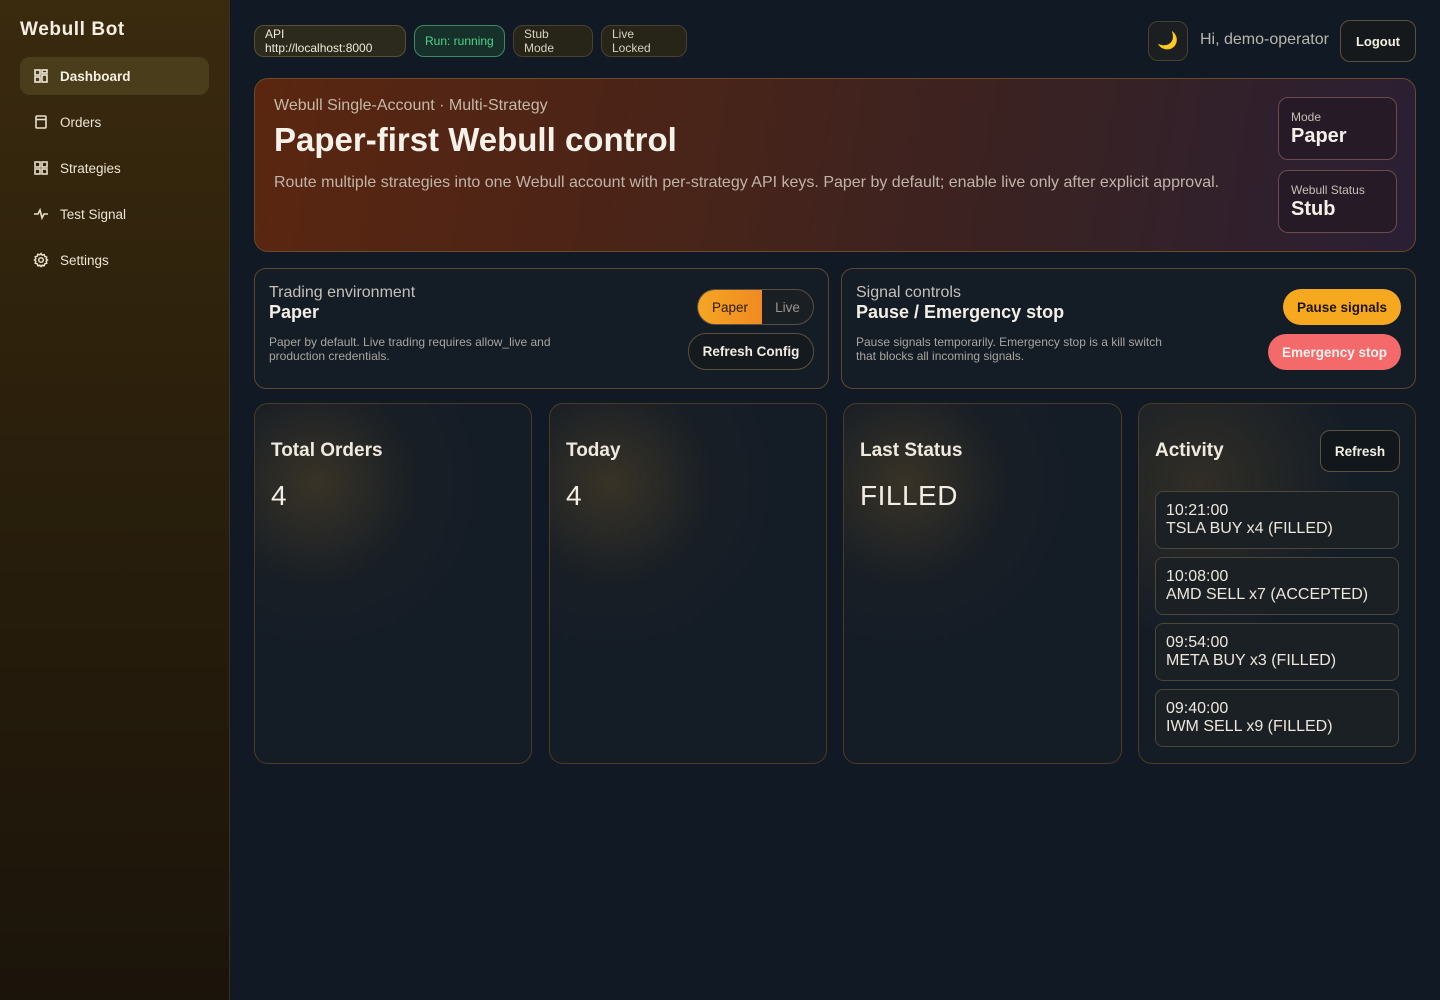 The image size is (1440, 1000). I want to click on sidebar-item-test-signal: Test Signal, so click(114, 214).